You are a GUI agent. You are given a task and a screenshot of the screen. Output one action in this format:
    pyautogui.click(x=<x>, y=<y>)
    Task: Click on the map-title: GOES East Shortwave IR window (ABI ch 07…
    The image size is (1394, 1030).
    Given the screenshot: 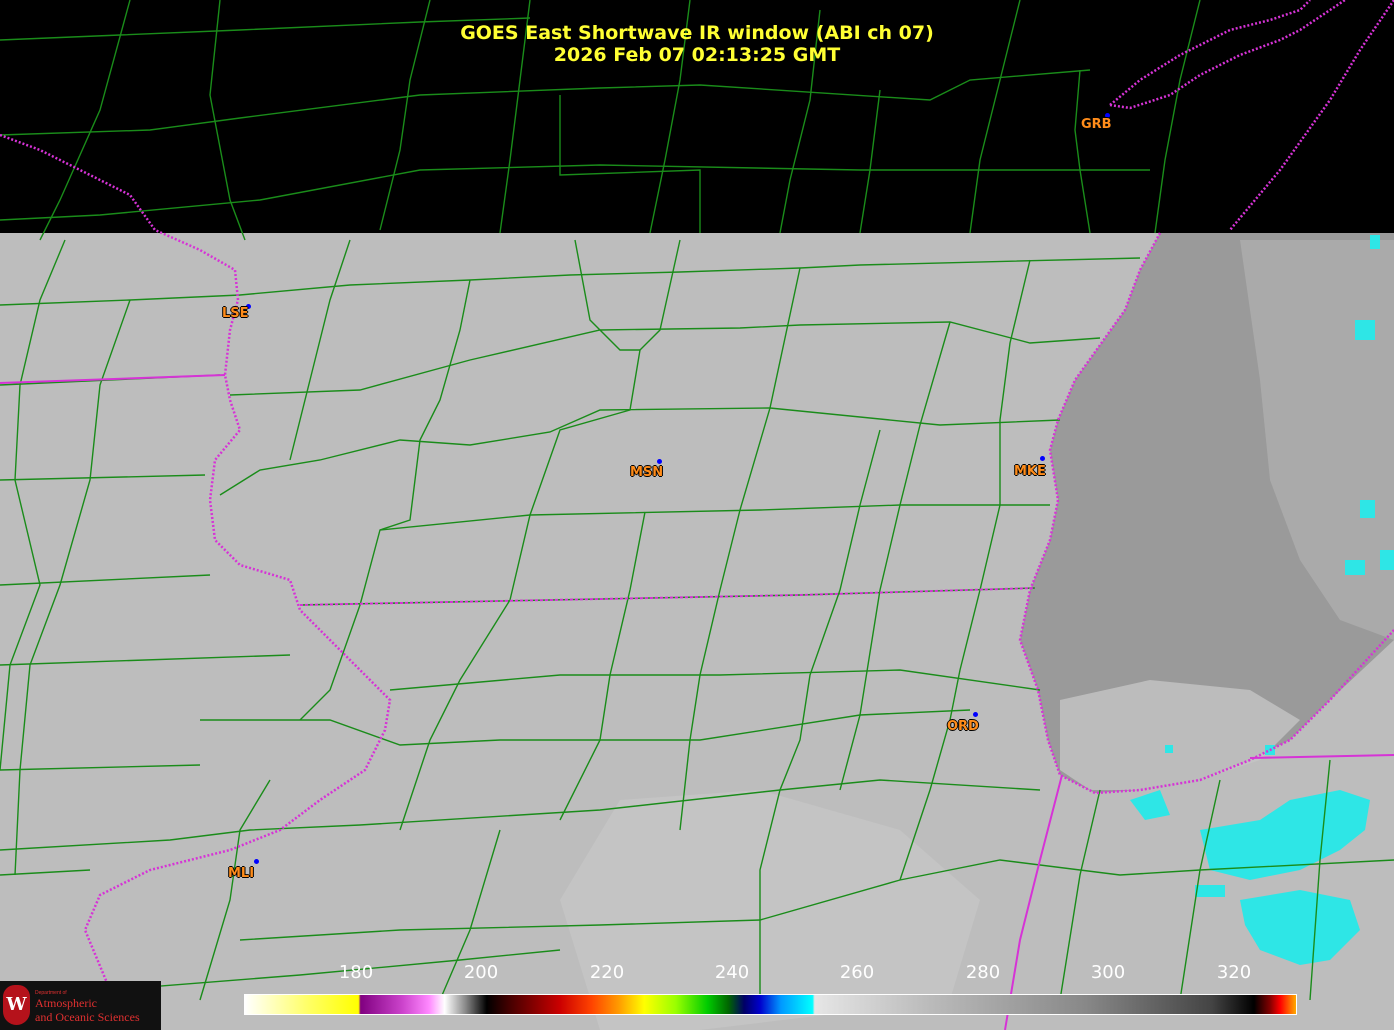 What is the action you would take?
    pyautogui.click(x=697, y=33)
    